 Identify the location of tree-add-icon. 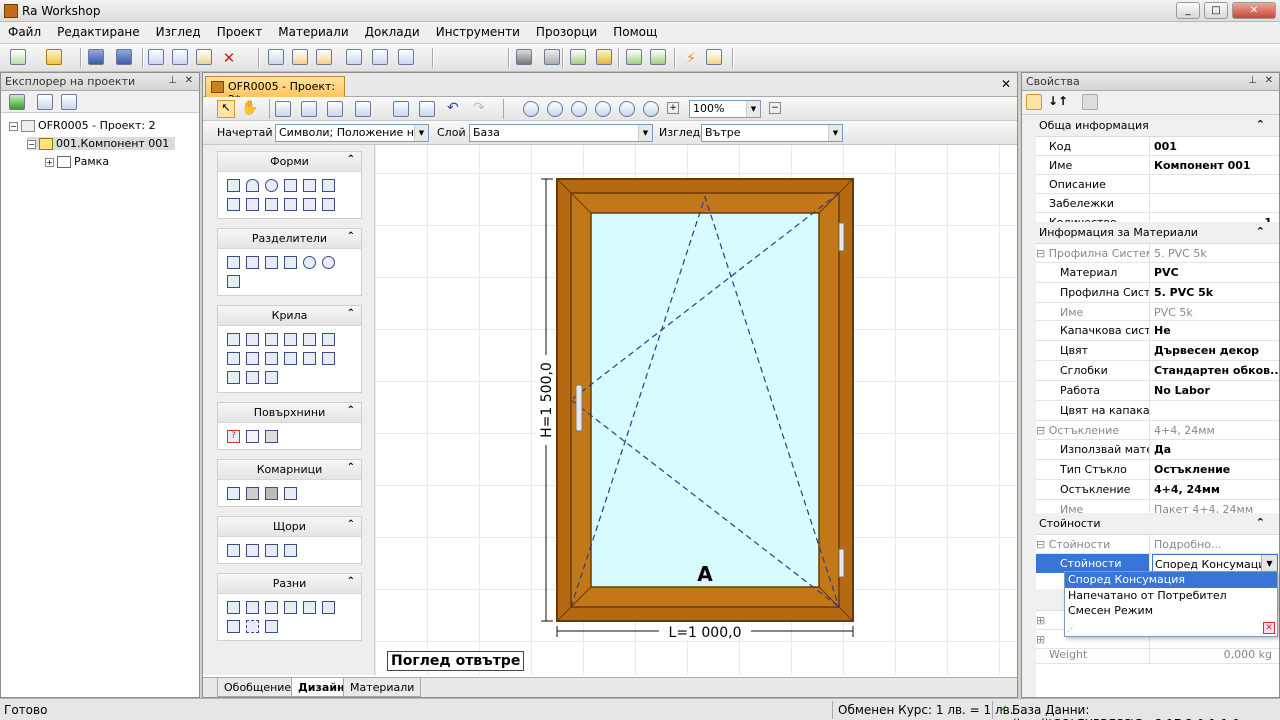
(635, 58).